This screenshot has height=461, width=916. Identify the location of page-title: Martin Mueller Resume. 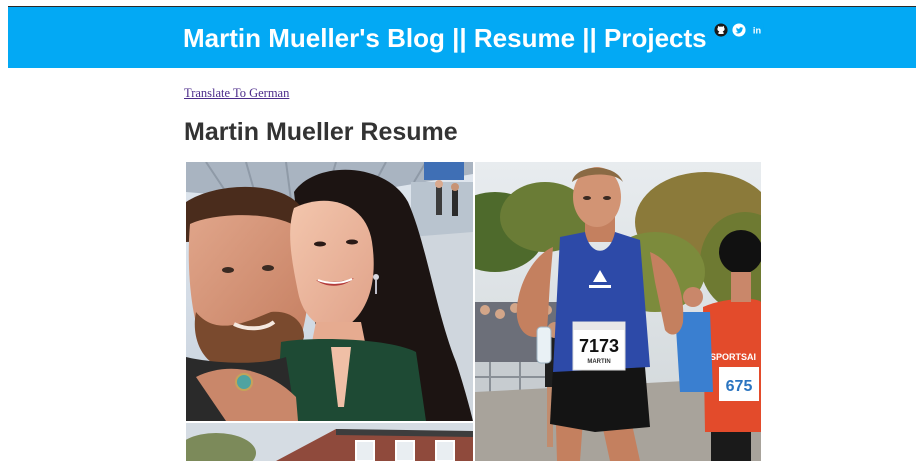
(321, 132).